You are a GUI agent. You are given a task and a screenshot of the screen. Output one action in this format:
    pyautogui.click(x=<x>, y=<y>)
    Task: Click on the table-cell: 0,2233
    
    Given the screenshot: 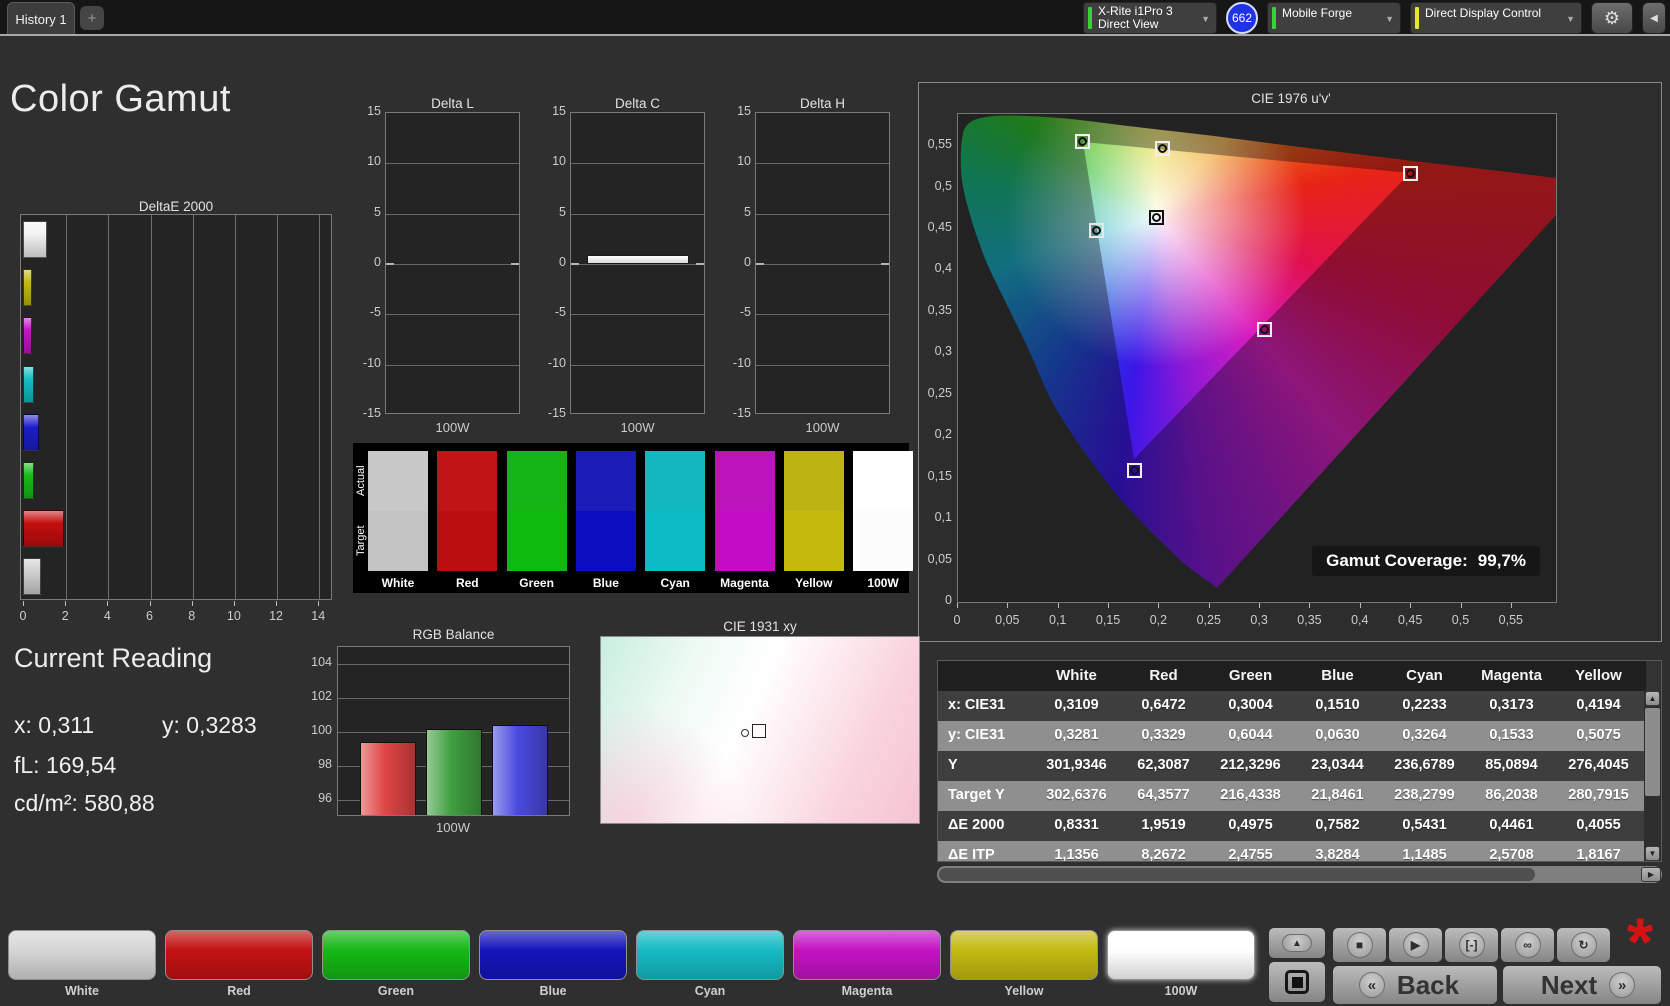 What is the action you would take?
    pyautogui.click(x=1424, y=705)
    